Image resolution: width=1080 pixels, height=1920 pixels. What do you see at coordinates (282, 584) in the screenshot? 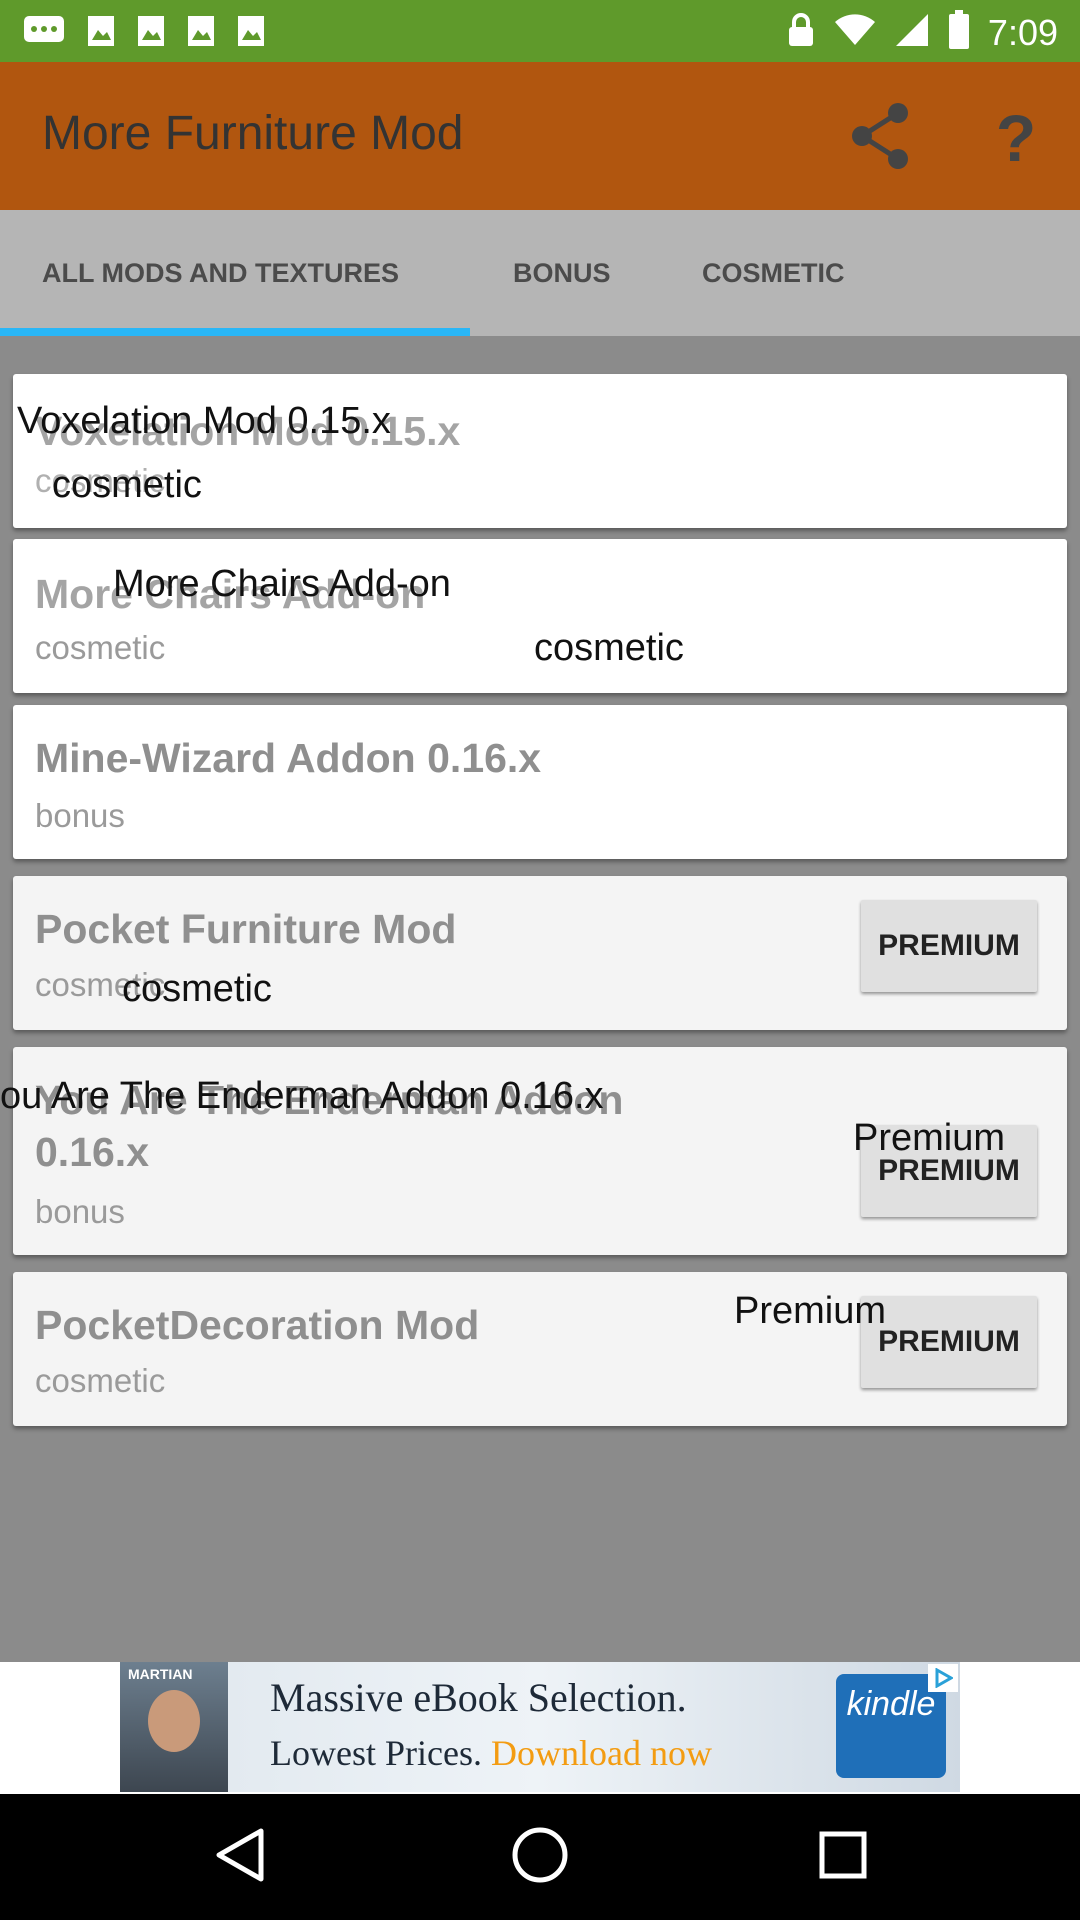
I see `overlay-title: More Chairs Add-on` at bounding box center [282, 584].